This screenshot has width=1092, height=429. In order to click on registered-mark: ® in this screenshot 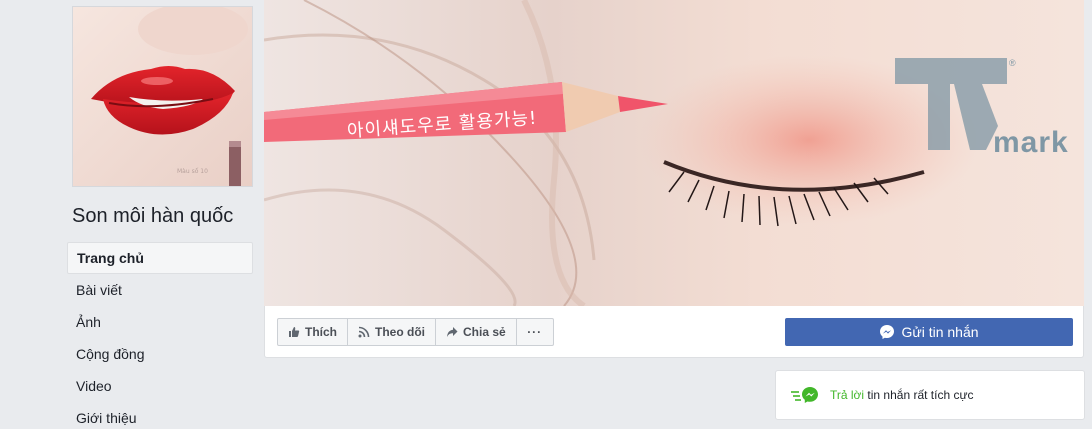, I will do `click(1012, 63)`.